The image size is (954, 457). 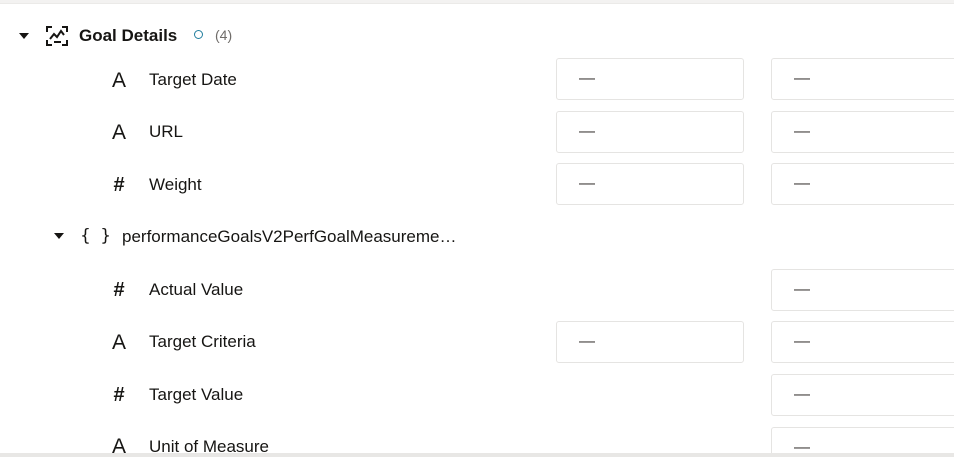 I want to click on field-label: Target Value, so click(x=196, y=394).